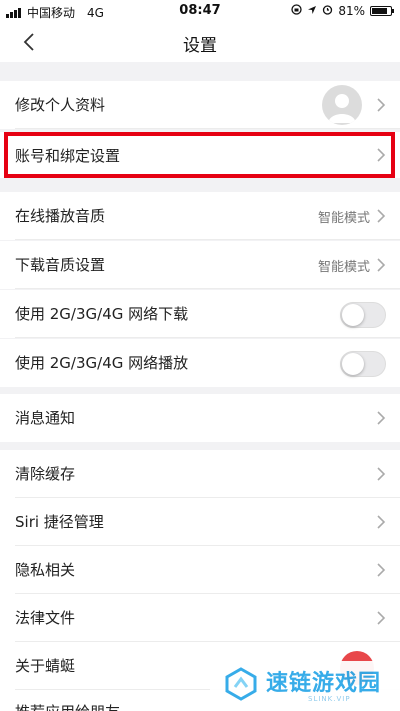 Image resolution: width=400 pixels, height=711 pixels. Describe the element at coordinates (200, 105) in the screenshot. I see `edit-profile-row: 修改个人资料` at that location.